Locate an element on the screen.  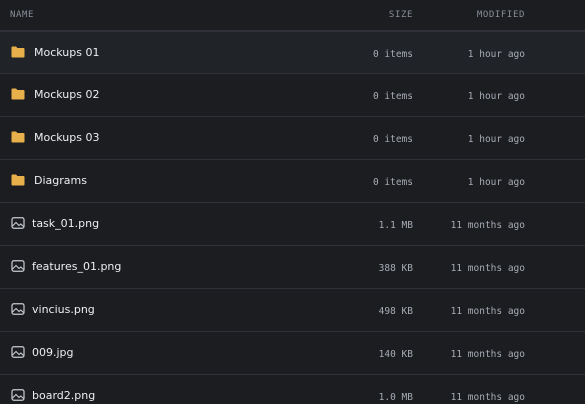
file-row: 009.jpg 140 KB 11 months ago is located at coordinates (292, 353).